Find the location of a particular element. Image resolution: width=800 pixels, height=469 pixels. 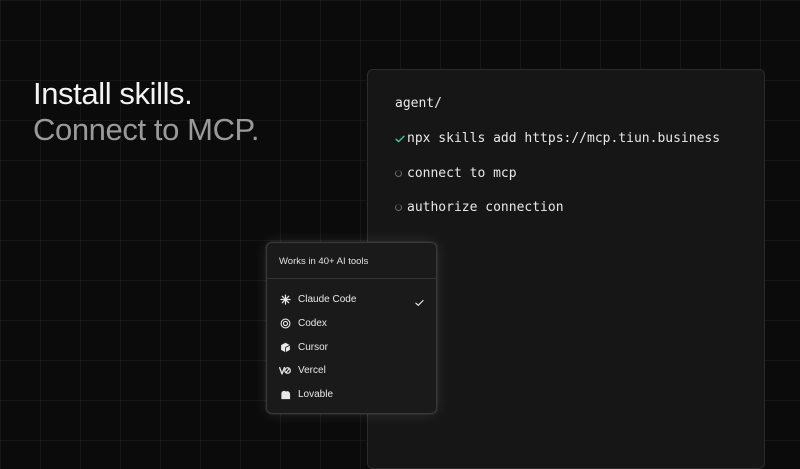

tool-label: Cursor is located at coordinates (313, 347).